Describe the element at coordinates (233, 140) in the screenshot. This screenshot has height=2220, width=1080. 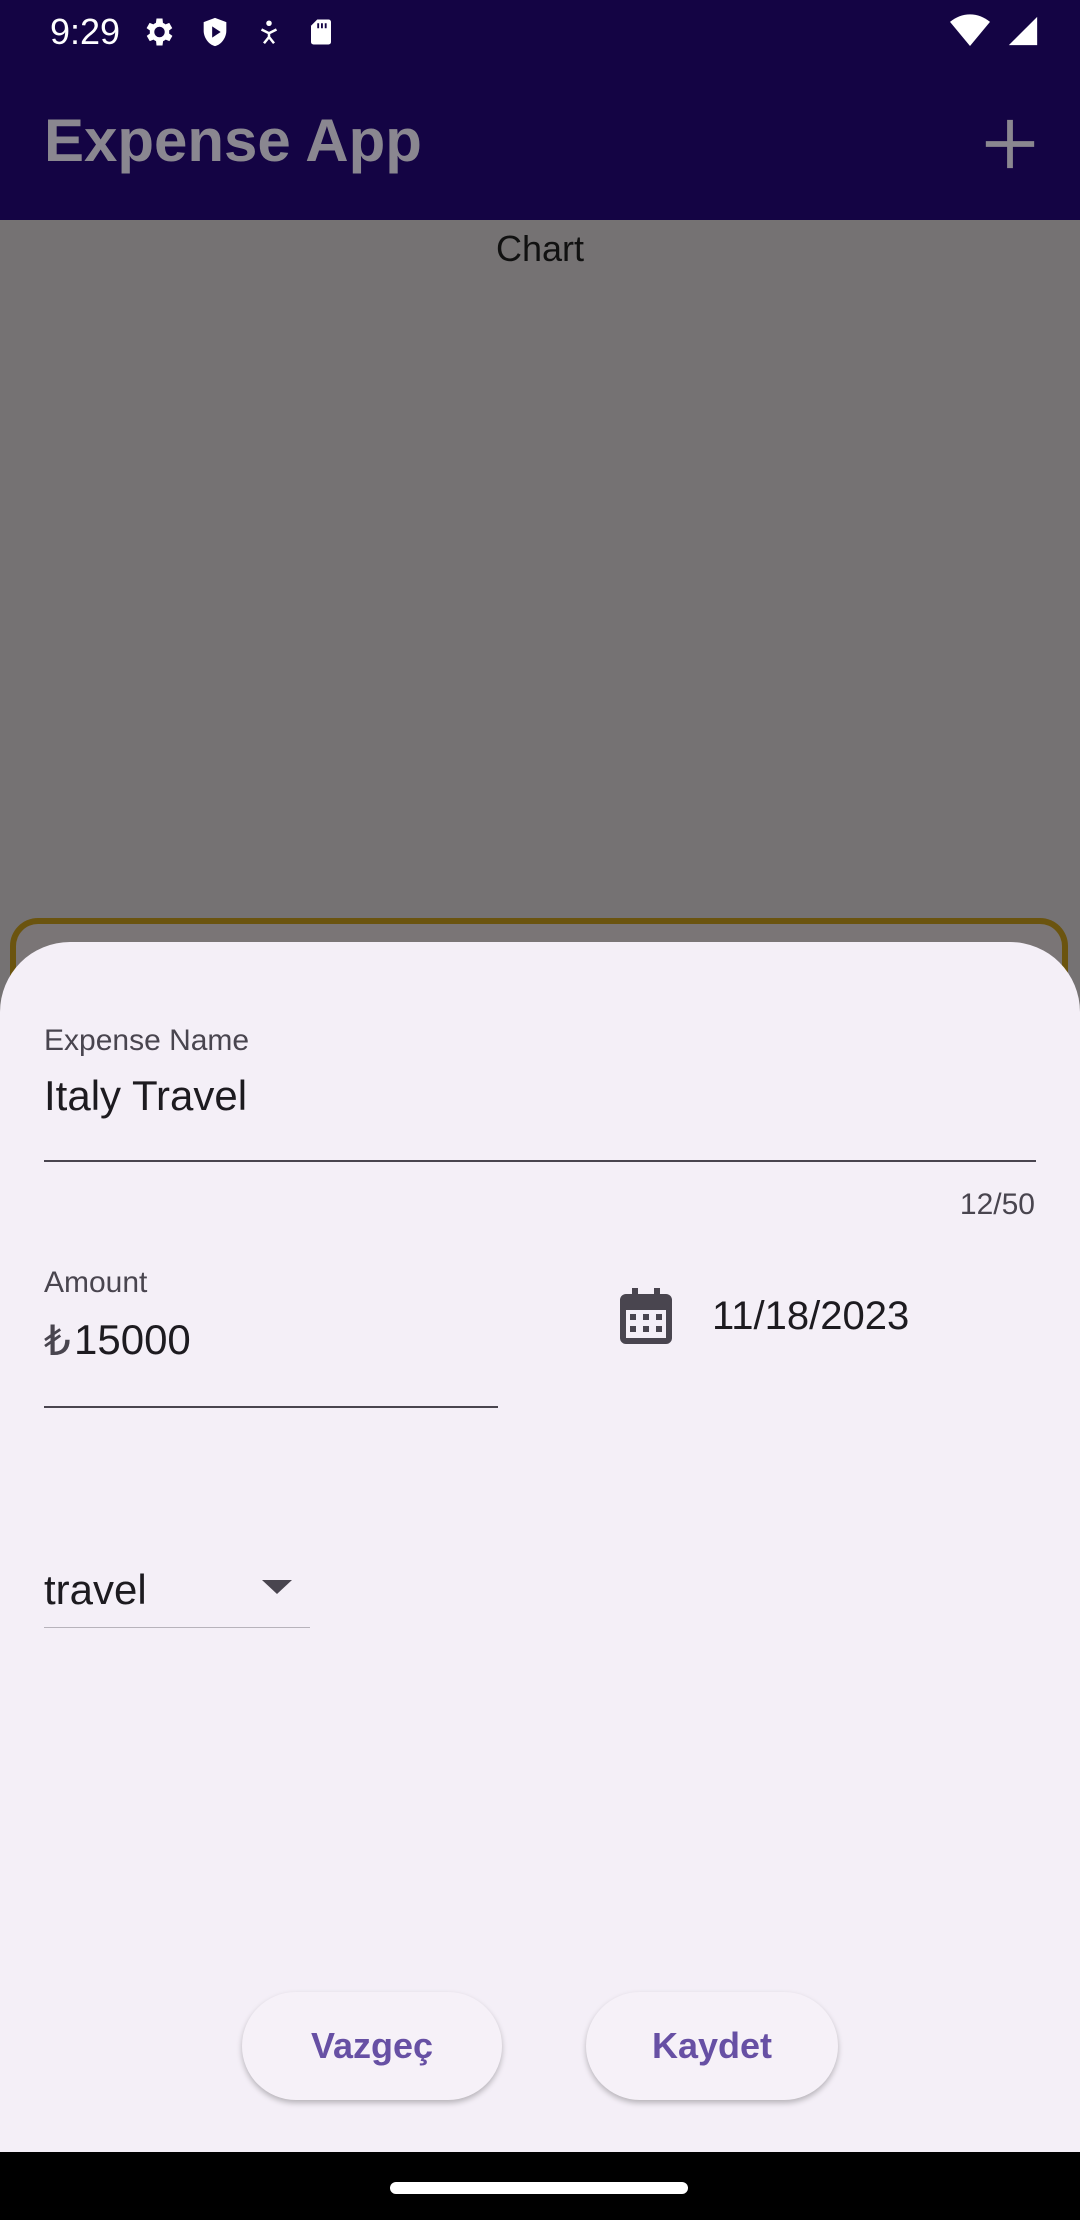
I see `app-title: Expense App` at that location.